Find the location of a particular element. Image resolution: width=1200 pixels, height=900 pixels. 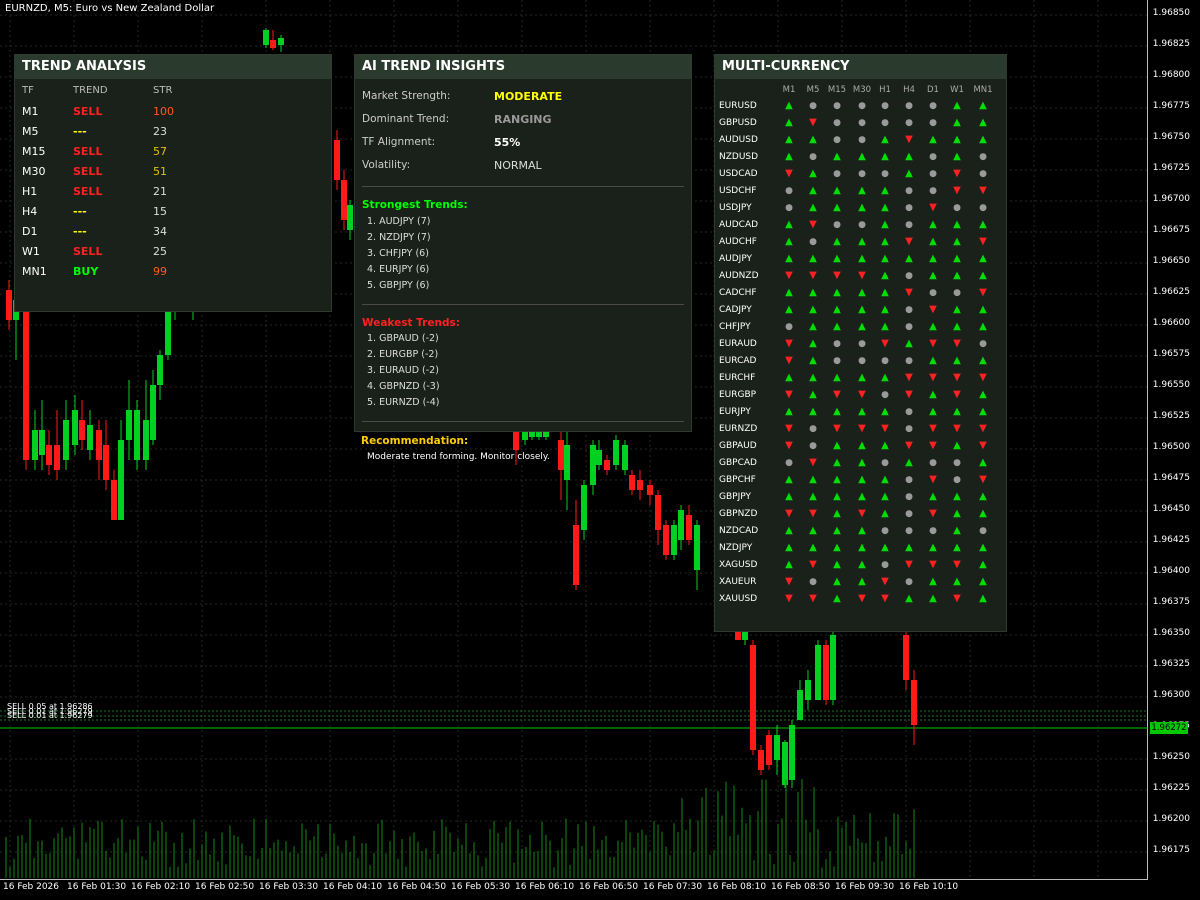

trend-direction: SELL is located at coordinates (88, 151).